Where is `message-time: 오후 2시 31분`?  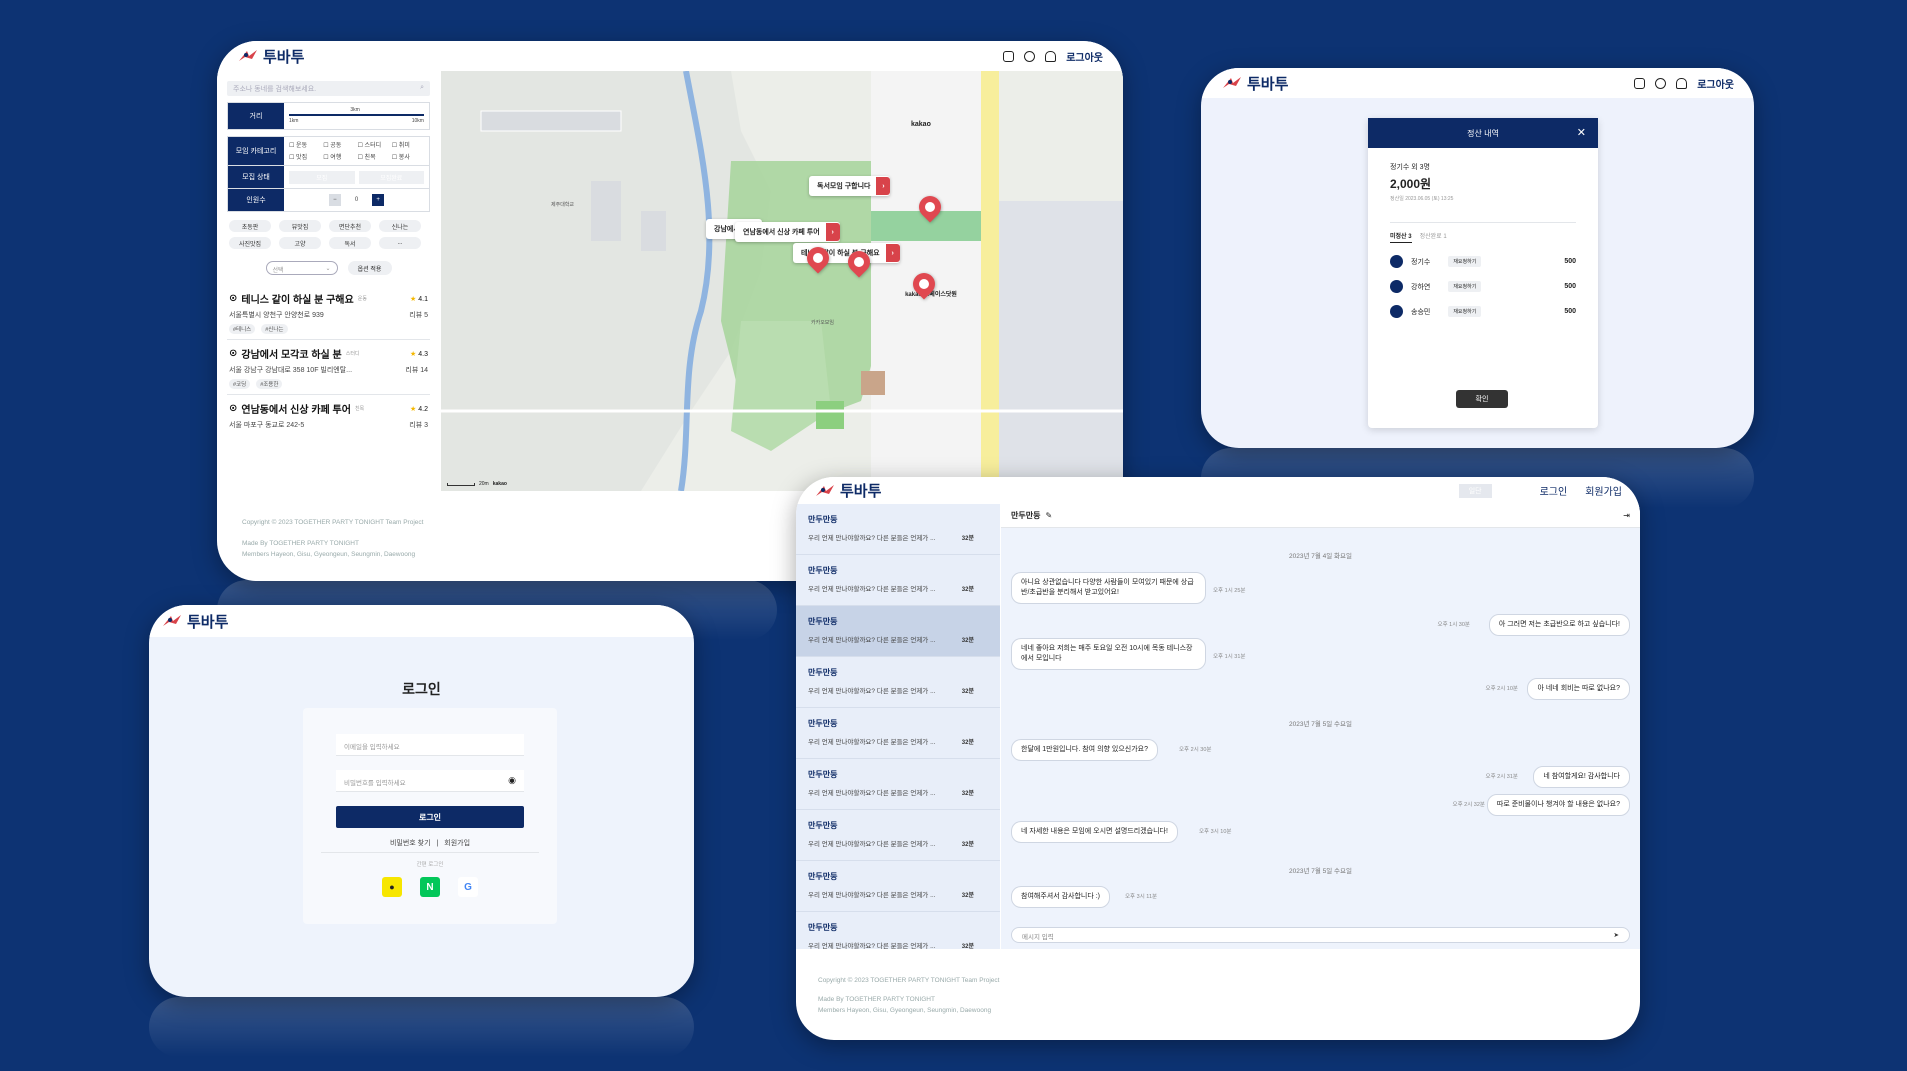 message-time: 오후 2시 31분 is located at coordinates (1501, 777).